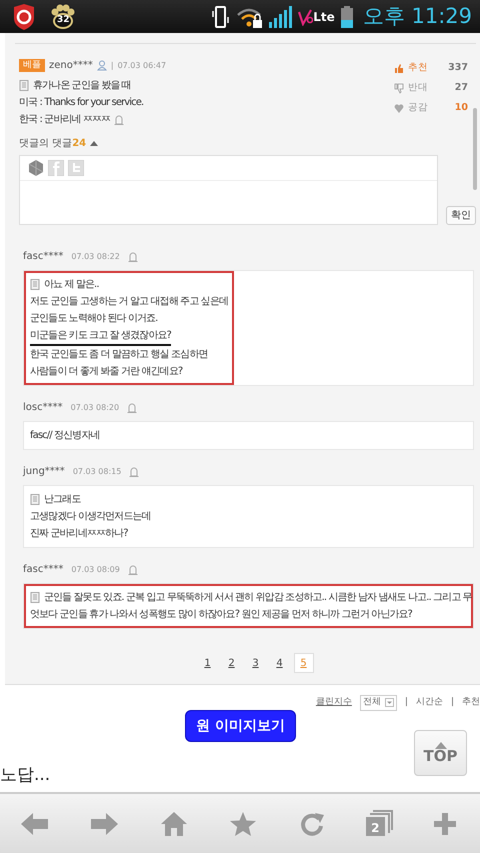 Image resolution: width=480 pixels, height=853 pixels. What do you see at coordinates (32, 65) in the screenshot?
I see `best-badge: 베플` at bounding box center [32, 65].